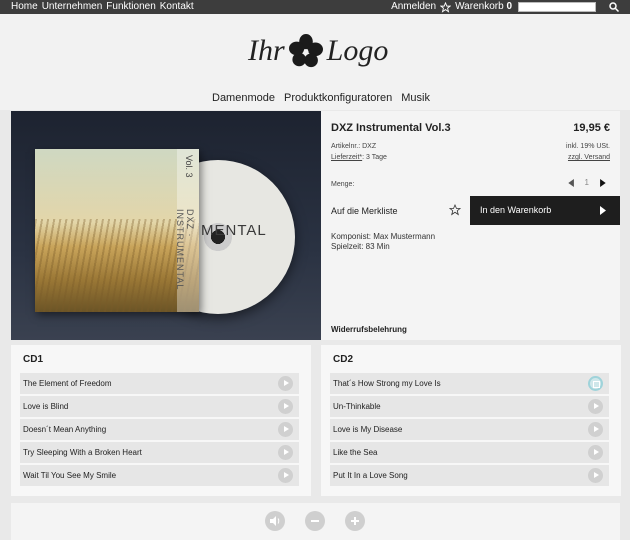 The width and height of the screenshot is (630, 540). I want to click on sleeve-volume: Vol. 3, so click(189, 166).